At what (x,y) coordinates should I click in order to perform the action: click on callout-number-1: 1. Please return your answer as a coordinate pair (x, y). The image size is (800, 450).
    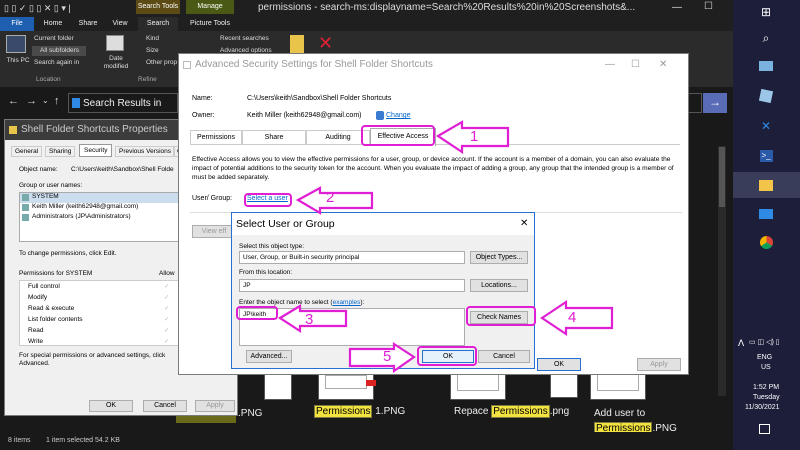
    Looking at the image, I should click on (474, 136).